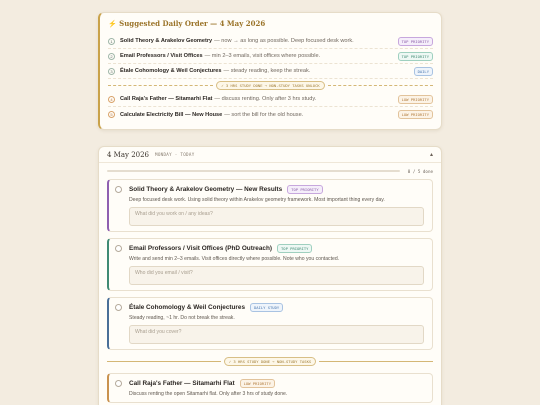 The image size is (540, 405). What do you see at coordinates (276, 334) in the screenshot?
I see `task-notes-input: What did you cover?` at bounding box center [276, 334].